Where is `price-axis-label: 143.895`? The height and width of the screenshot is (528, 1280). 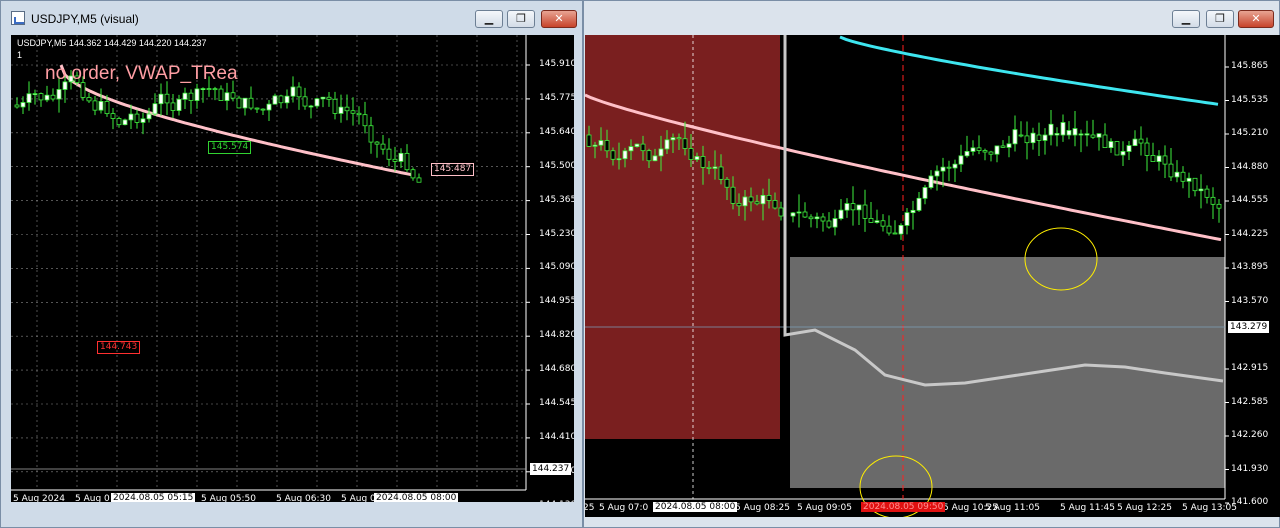 price-axis-label: 143.895 is located at coordinates (1250, 267).